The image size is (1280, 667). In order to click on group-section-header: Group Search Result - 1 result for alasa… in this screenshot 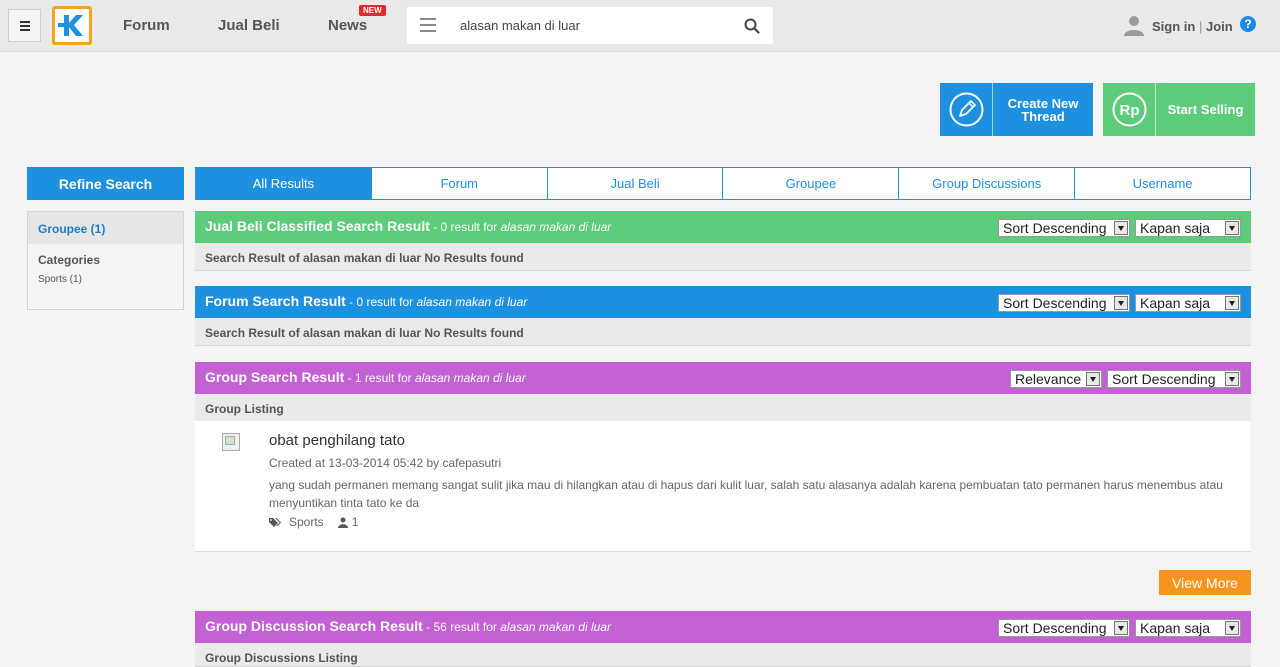, I will do `click(723, 378)`.